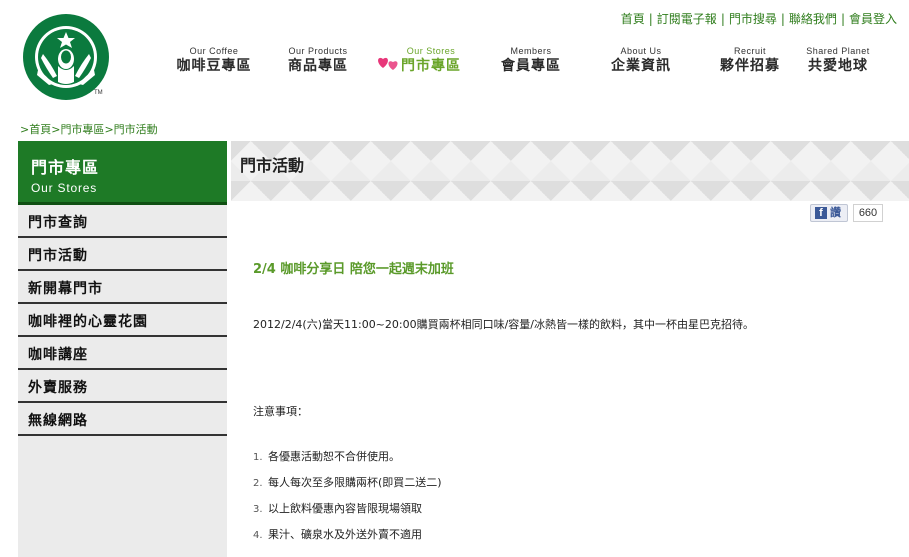 This screenshot has width=909, height=557. I want to click on list-text: 果汁、礦泉水及外送外賣不適用, so click(345, 534).